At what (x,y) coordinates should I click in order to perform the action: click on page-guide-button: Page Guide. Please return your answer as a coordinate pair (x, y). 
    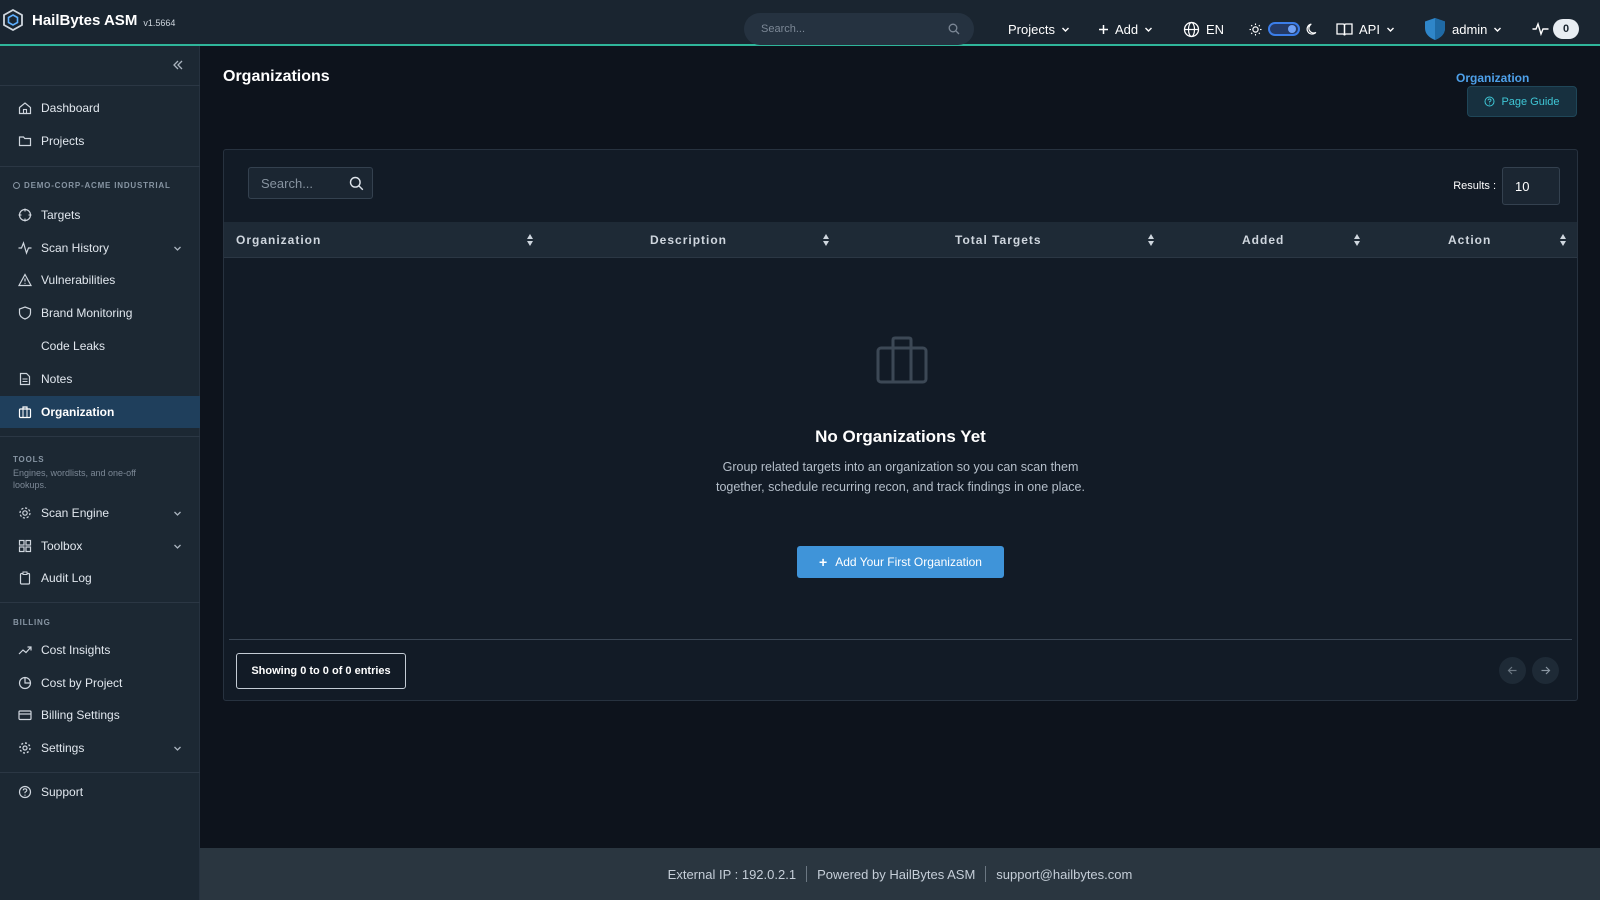
    Looking at the image, I should click on (1522, 101).